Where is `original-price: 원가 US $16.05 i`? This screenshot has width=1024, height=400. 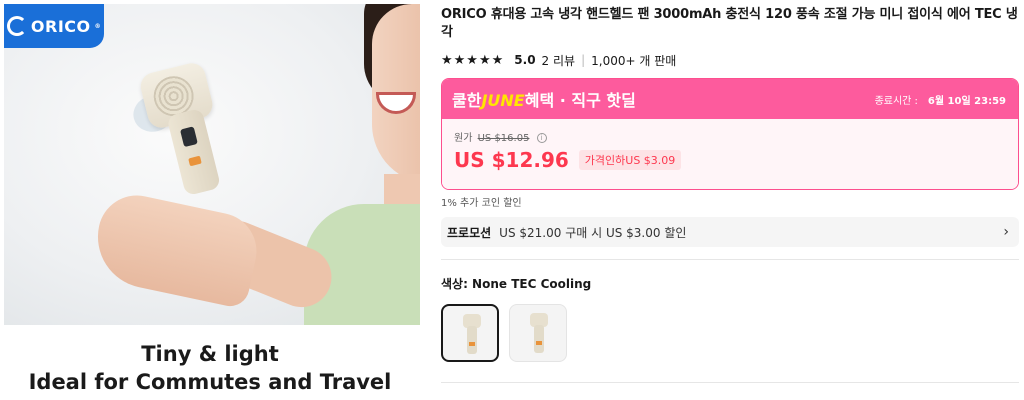 original-price: 원가 US $16.05 i is located at coordinates (730, 136).